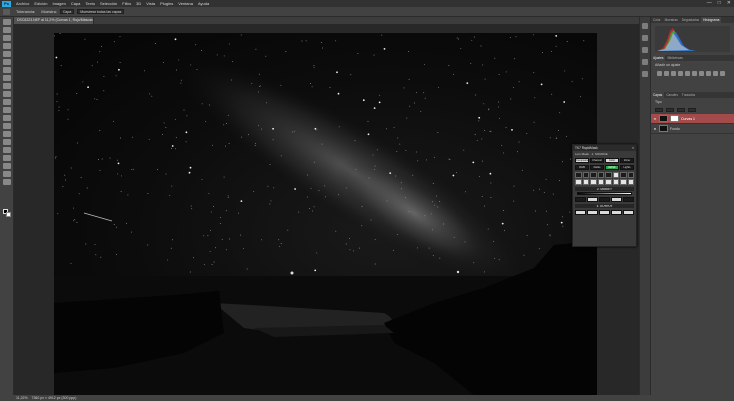 The width and height of the screenshot is (734, 401). Describe the element at coordinates (582, 167) in the screenshot. I see `tk-rgb-button: RGB` at that location.